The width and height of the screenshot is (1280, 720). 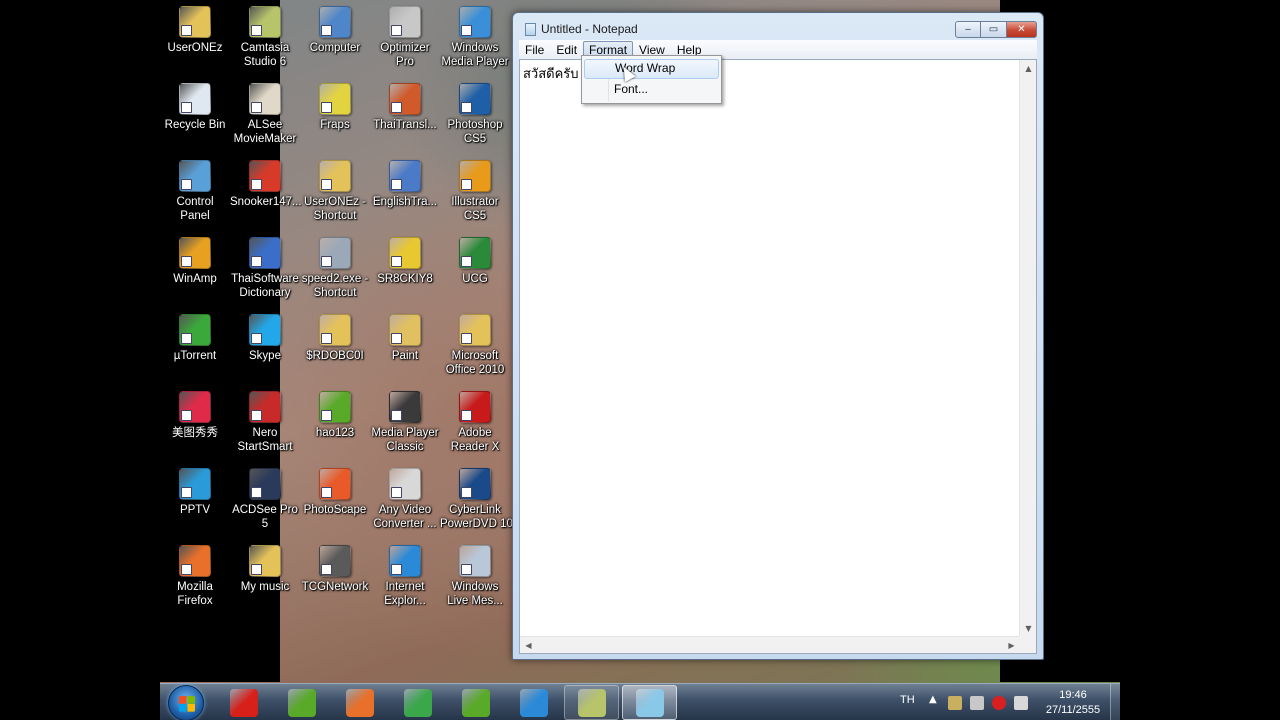 What do you see at coordinates (405, 338) in the screenshot?
I see `desktop-icon-paint: Paint` at bounding box center [405, 338].